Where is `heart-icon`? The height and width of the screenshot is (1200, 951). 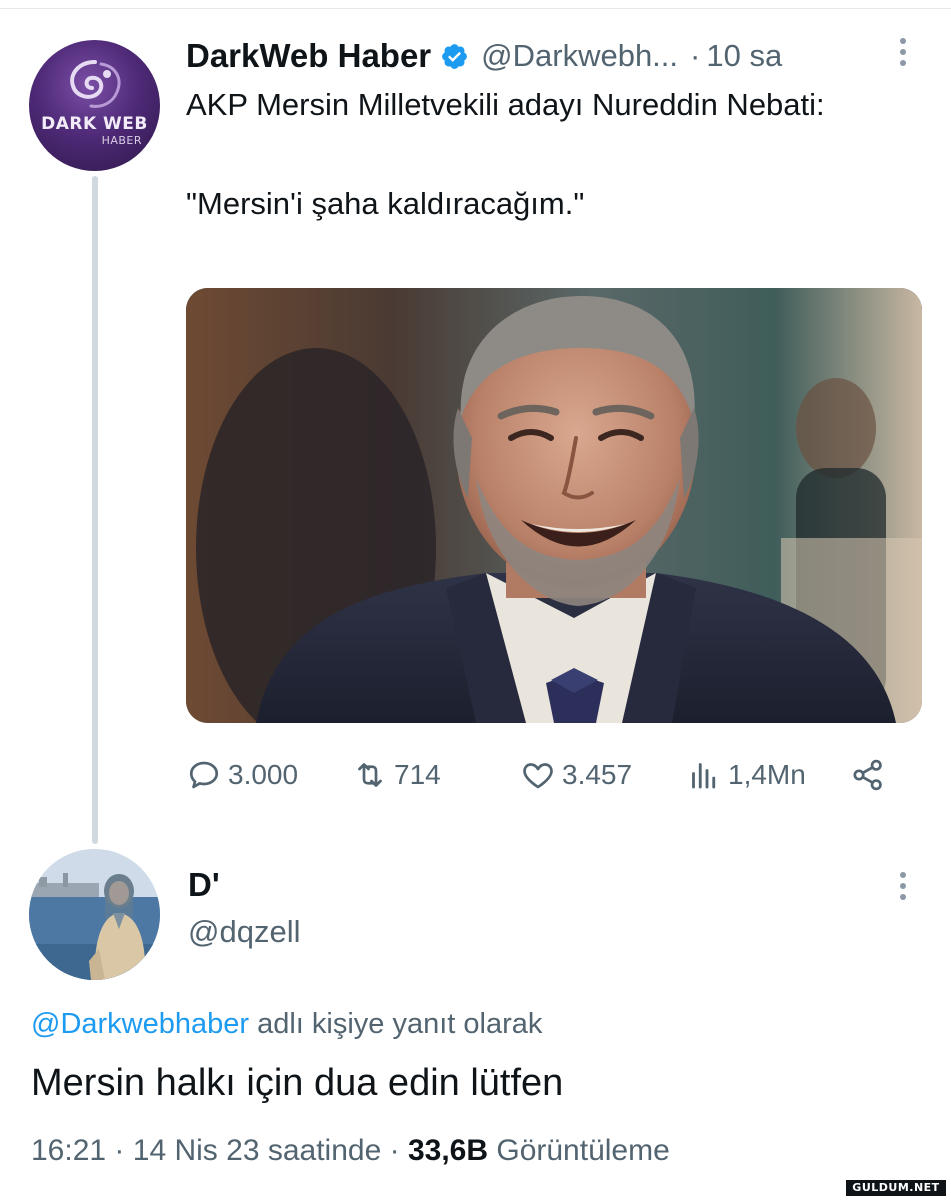
heart-icon is located at coordinates (538, 776).